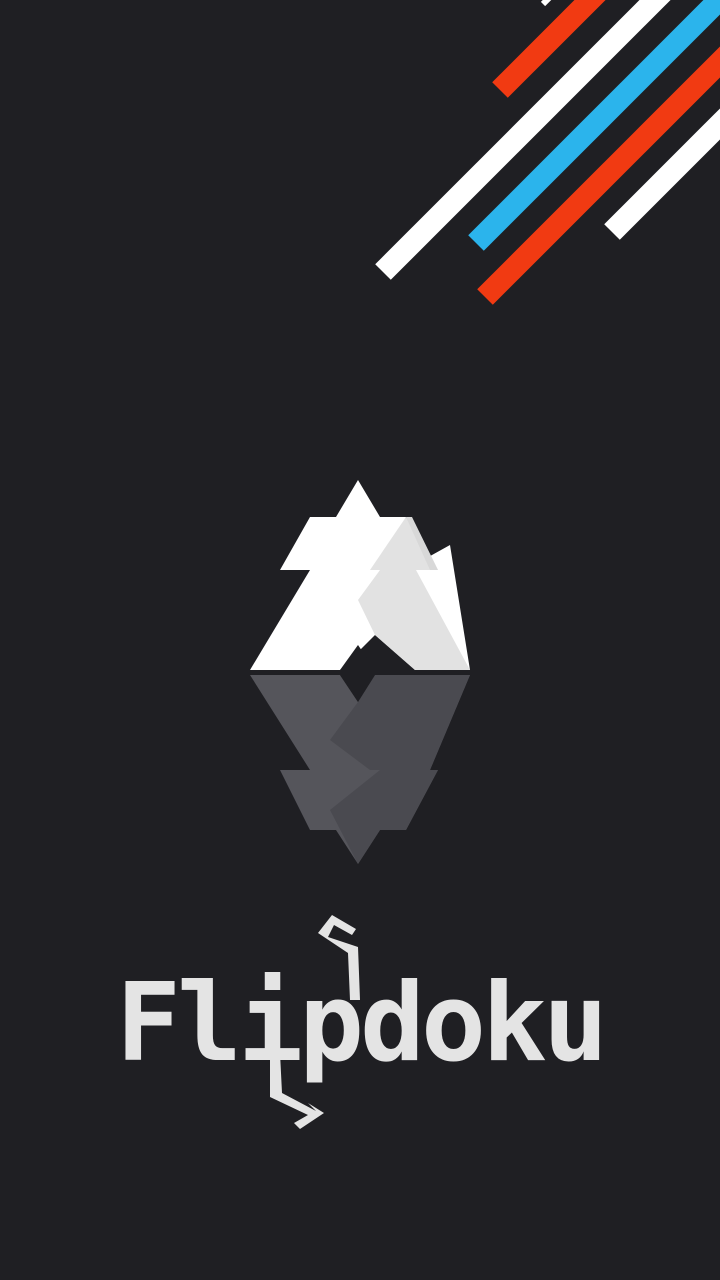  I want to click on triangle-flip-logo-icon, so click(360, 672).